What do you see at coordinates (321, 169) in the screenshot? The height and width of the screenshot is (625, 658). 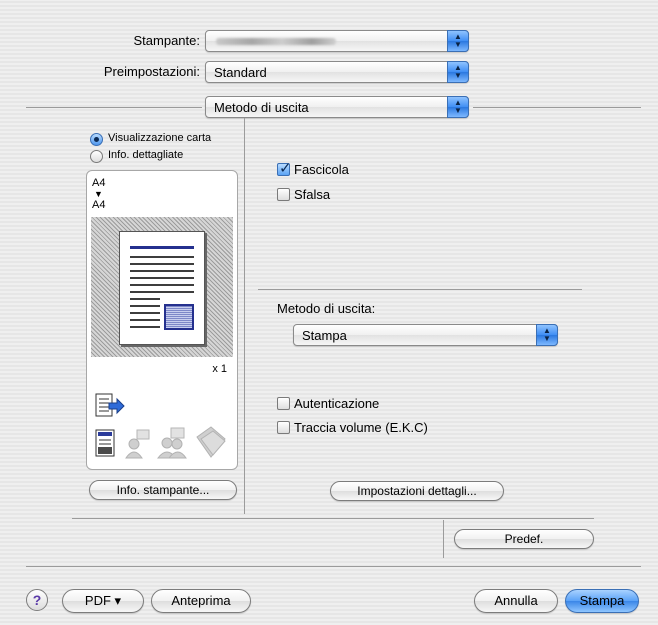 I see `collate-label: Fascicola` at bounding box center [321, 169].